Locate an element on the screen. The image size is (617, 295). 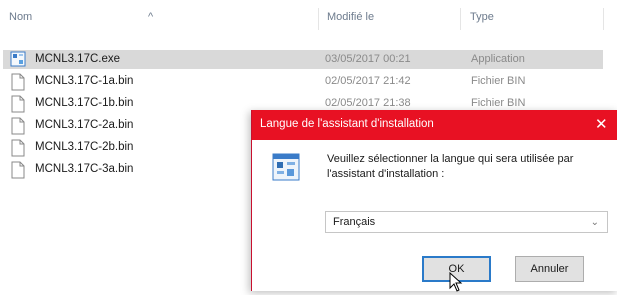
file-name: MCNL3.17C-1b.bin is located at coordinates (84, 103).